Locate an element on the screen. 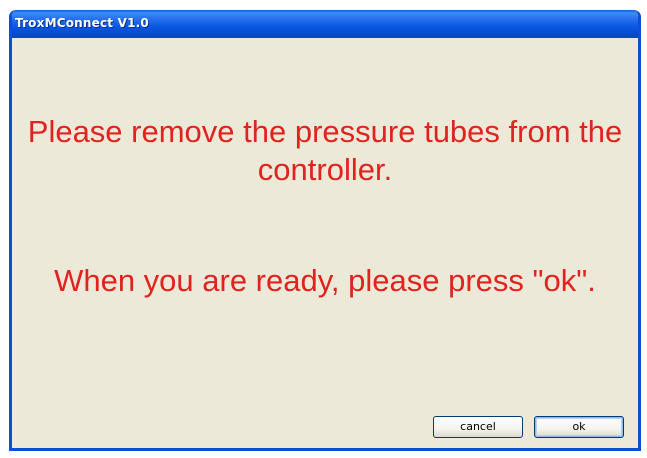 This screenshot has width=647, height=458. ready-message: When you are ready, please press "ok". is located at coordinates (325, 280).